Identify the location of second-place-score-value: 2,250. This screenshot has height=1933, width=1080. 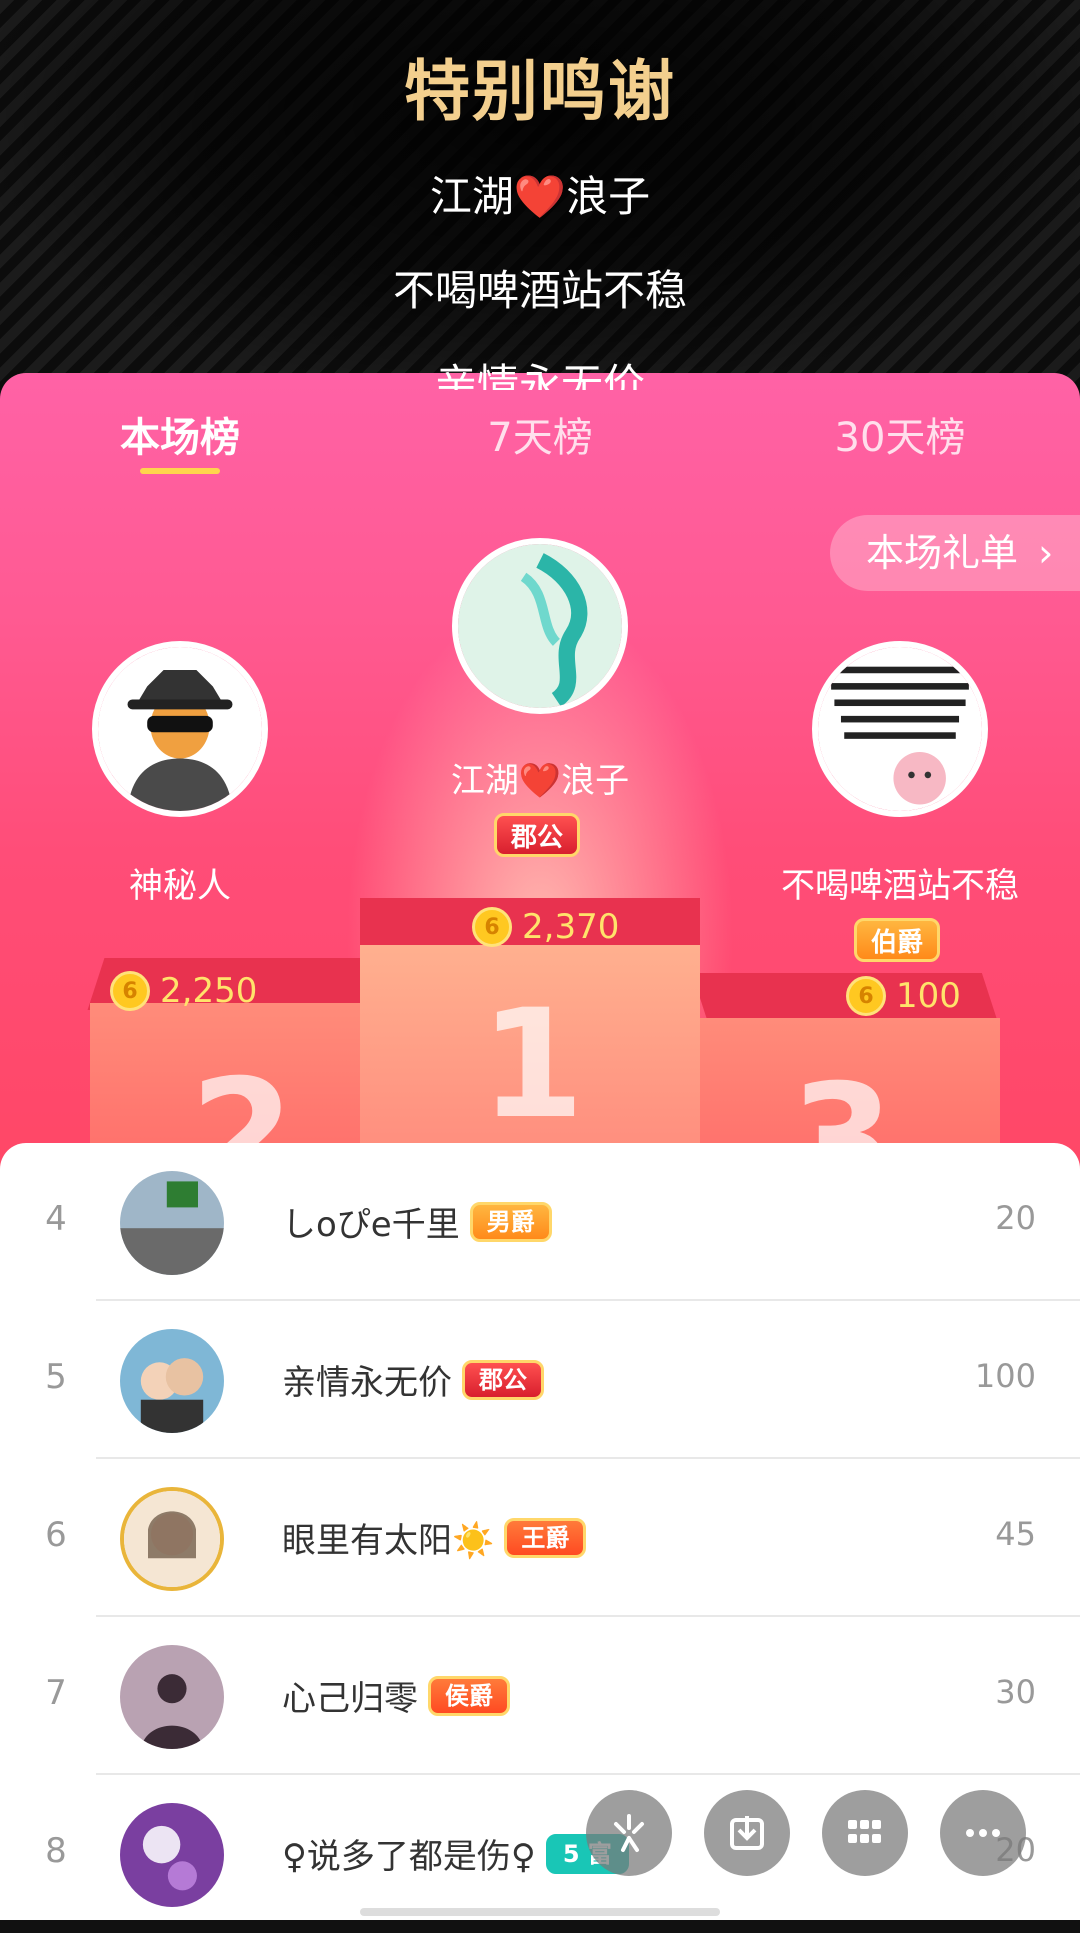
(209, 991).